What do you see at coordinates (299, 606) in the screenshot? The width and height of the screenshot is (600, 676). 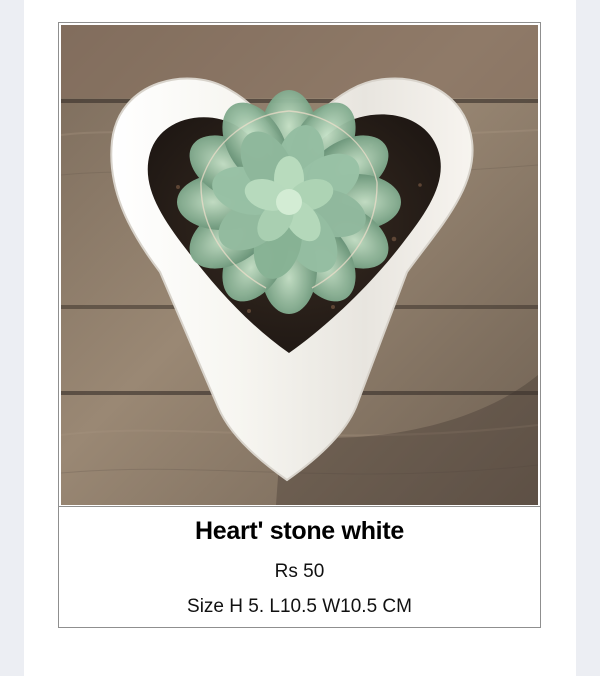 I see `product-size: Size H 5. L10.5 W10.5 CM` at bounding box center [299, 606].